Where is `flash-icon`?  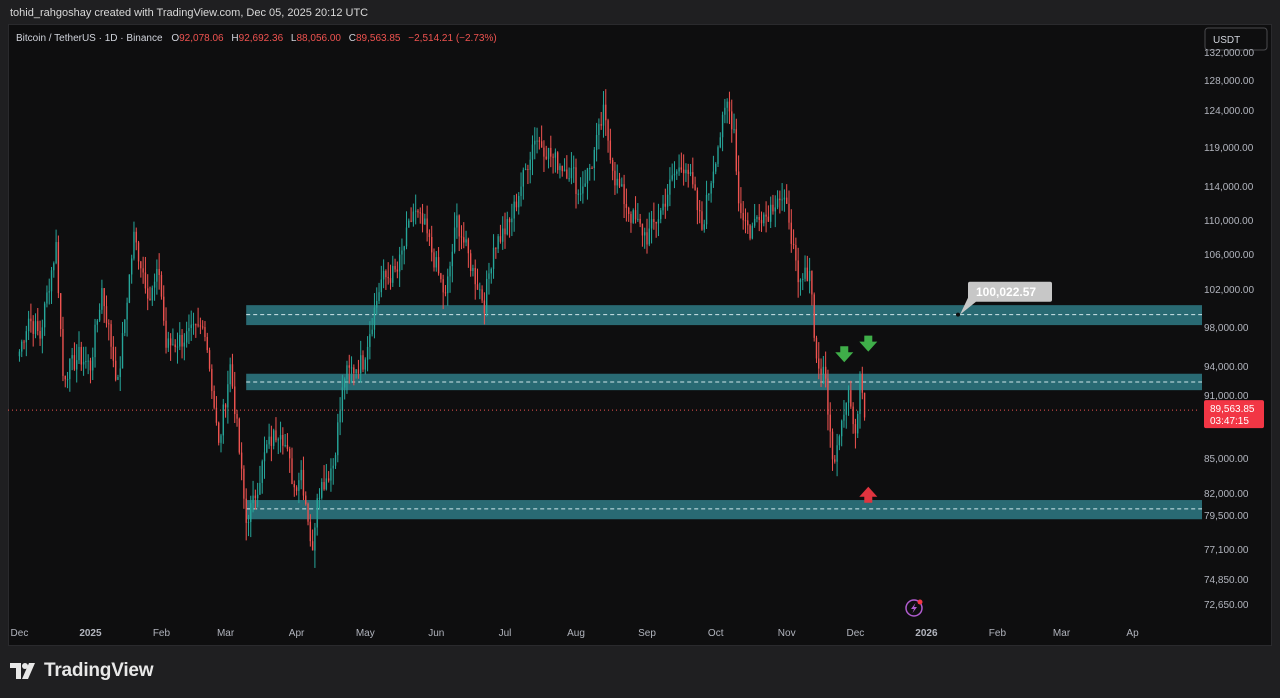 flash-icon is located at coordinates (914, 608).